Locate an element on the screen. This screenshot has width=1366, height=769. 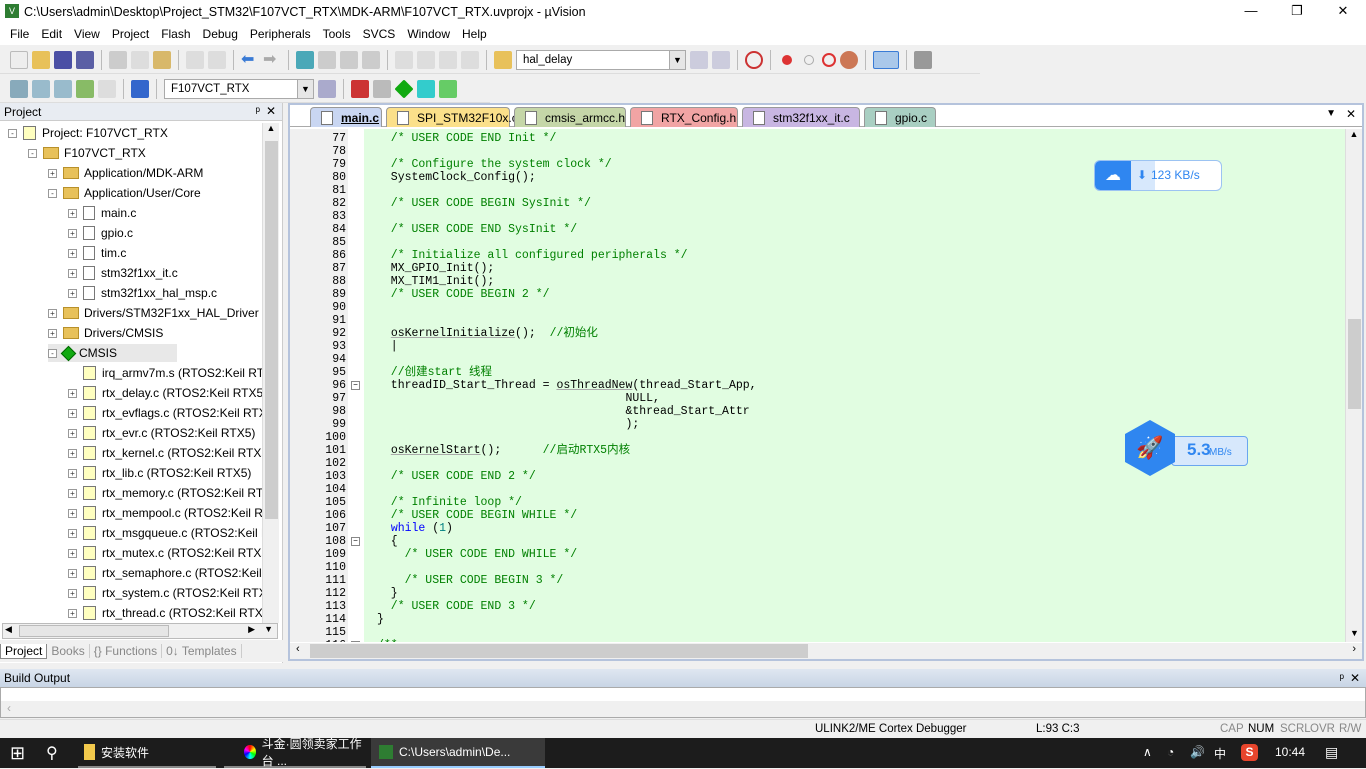
pin-icon: ᵖ is located at coordinates (257, 111).